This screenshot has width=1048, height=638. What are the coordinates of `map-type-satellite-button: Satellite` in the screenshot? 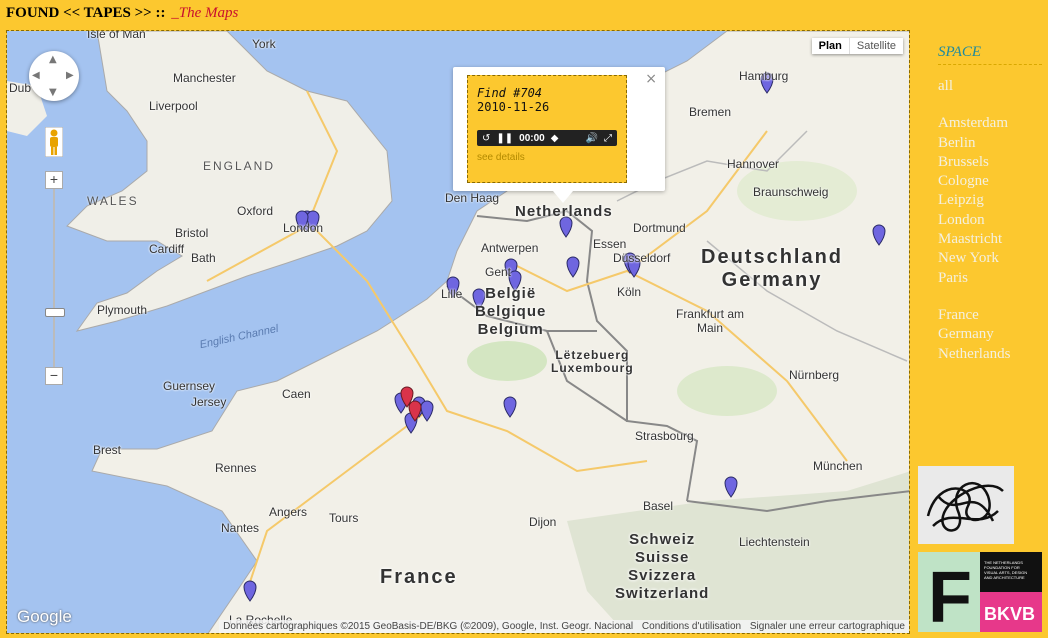 It's located at (875, 46).